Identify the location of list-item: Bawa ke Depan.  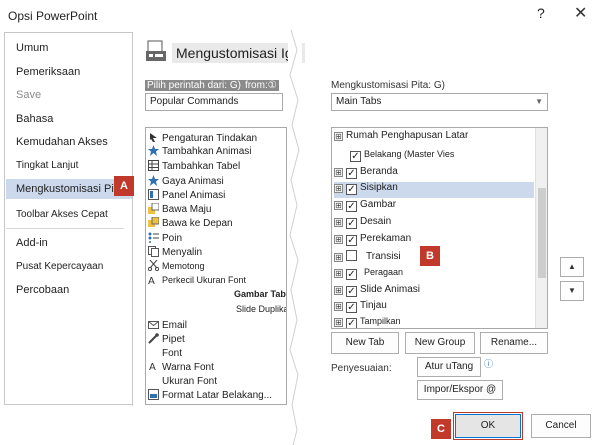
(190, 222).